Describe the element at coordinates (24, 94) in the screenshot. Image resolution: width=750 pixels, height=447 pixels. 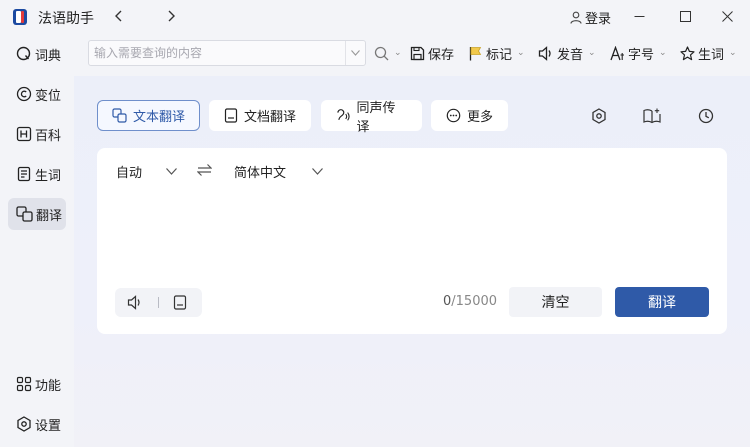
I see `copyright-icon` at that location.